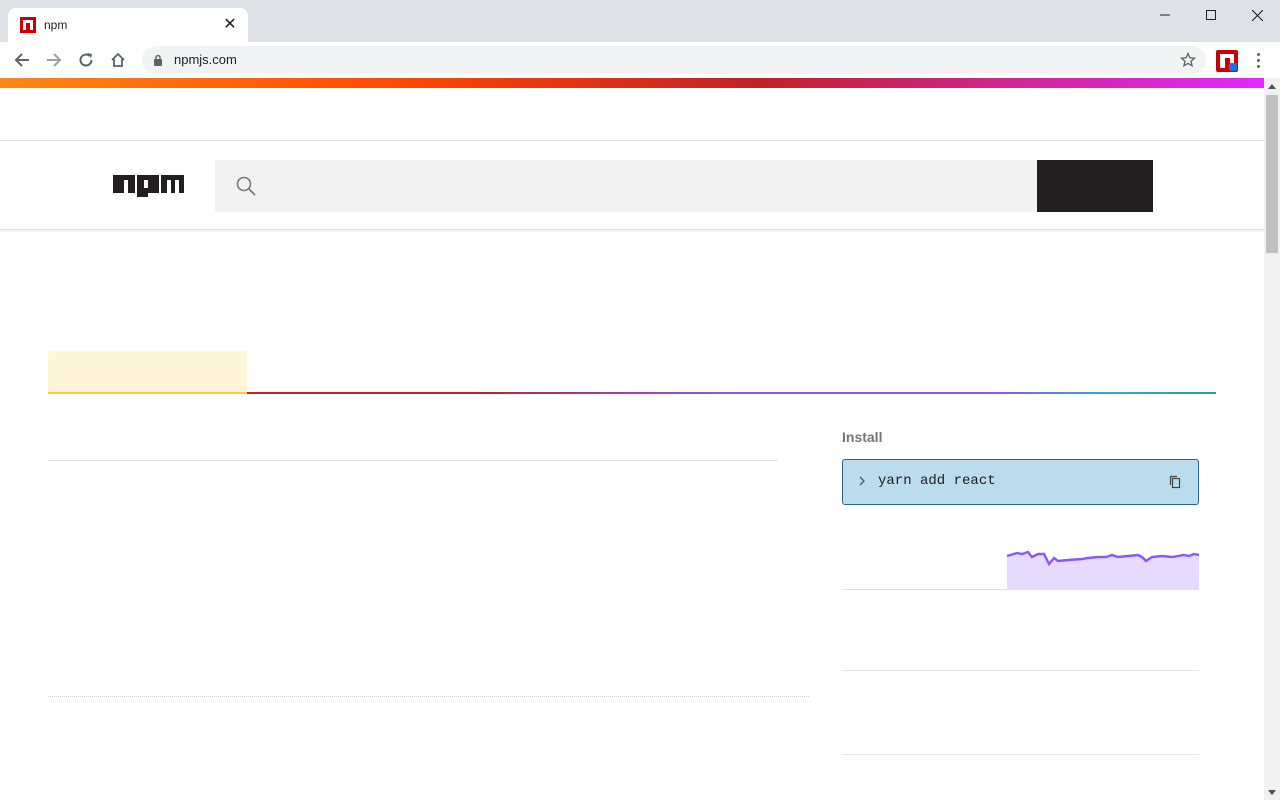  I want to click on search-input, so click(626, 186).